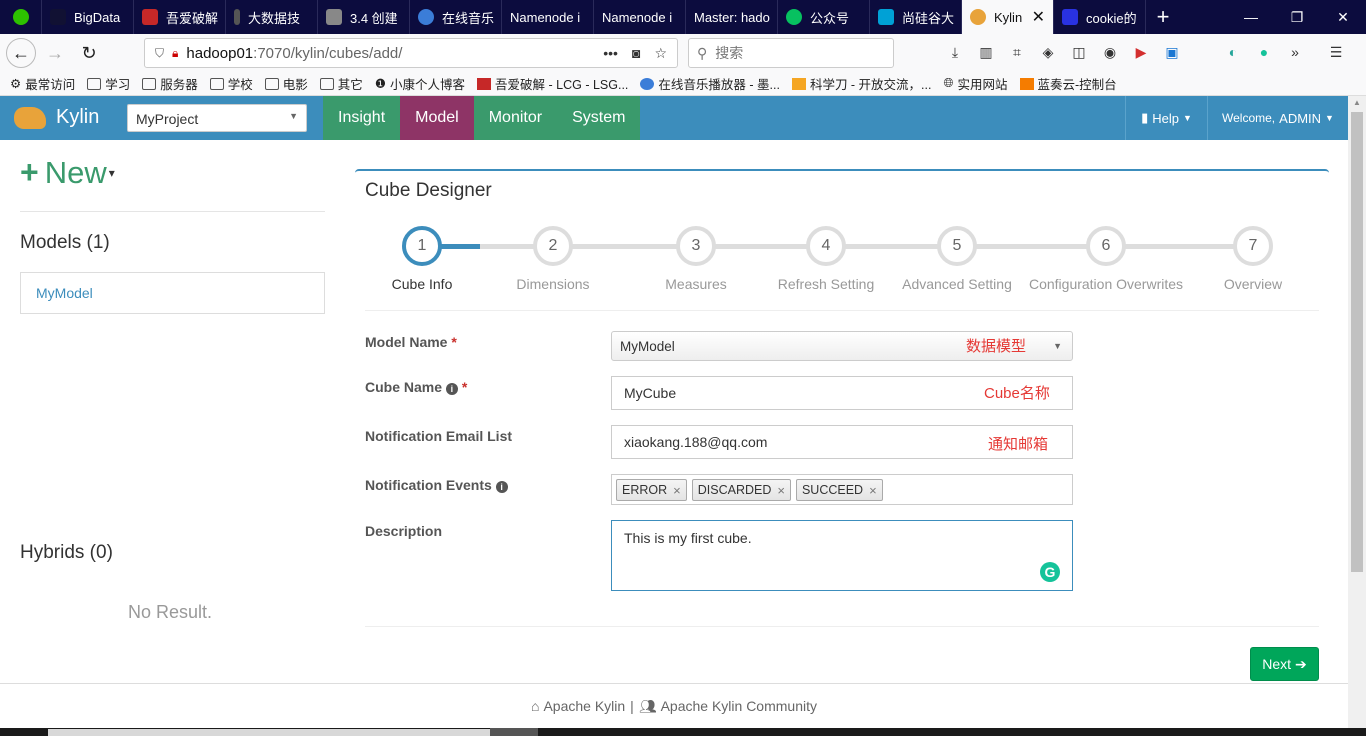 This screenshot has height=736, width=1366. I want to click on footer-link-kylin: Apache Kylin, so click(584, 706).